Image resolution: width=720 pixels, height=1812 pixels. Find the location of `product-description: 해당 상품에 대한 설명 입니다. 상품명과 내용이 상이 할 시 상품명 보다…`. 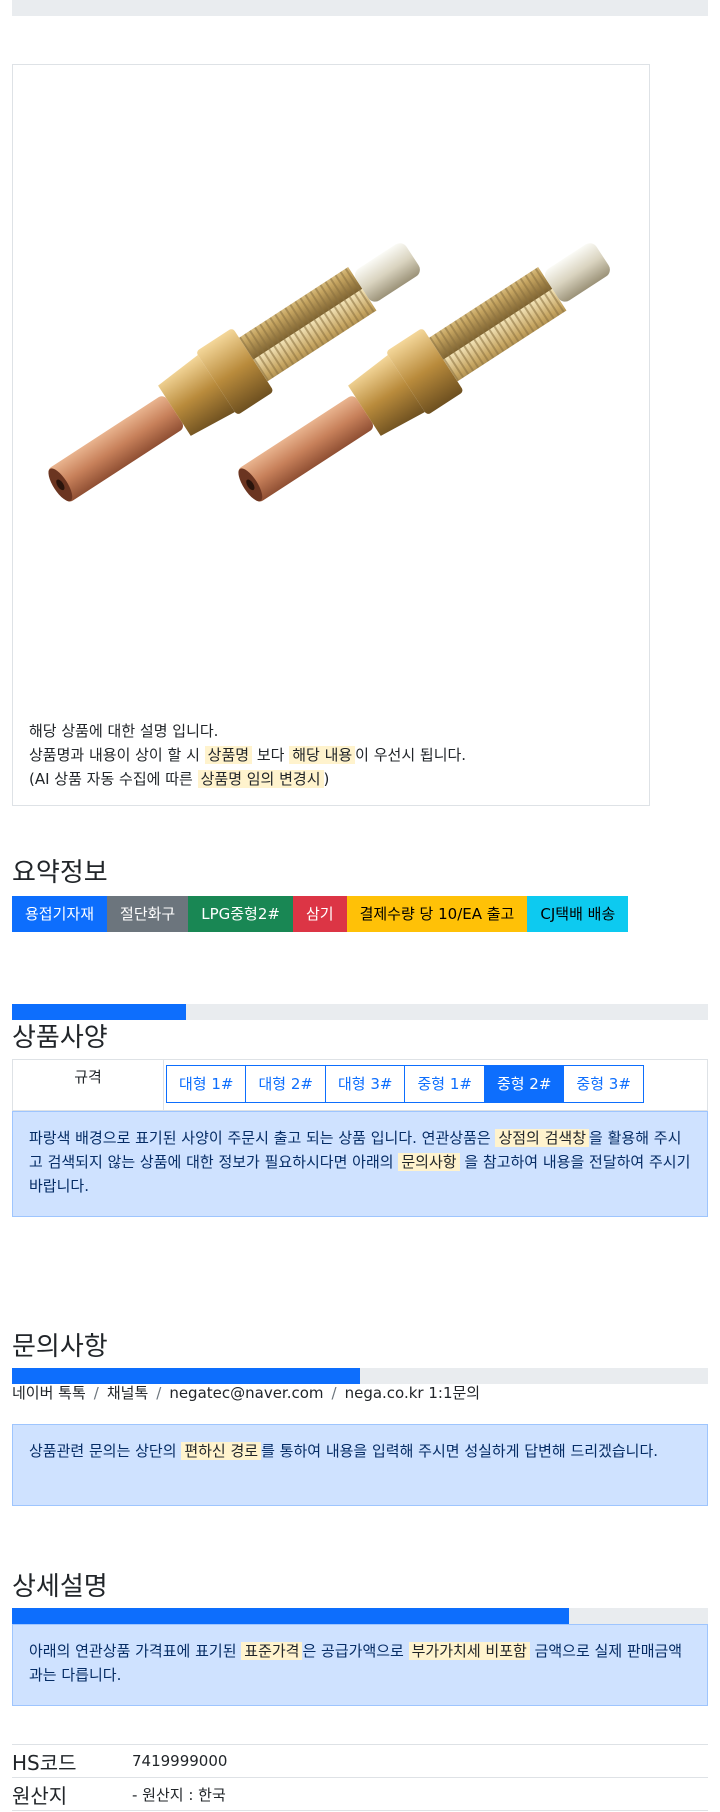

product-description: 해당 상품에 대한 설명 입니다. 상품명과 내용이 상이 할 시 상품명 보다… is located at coordinates (247, 755).